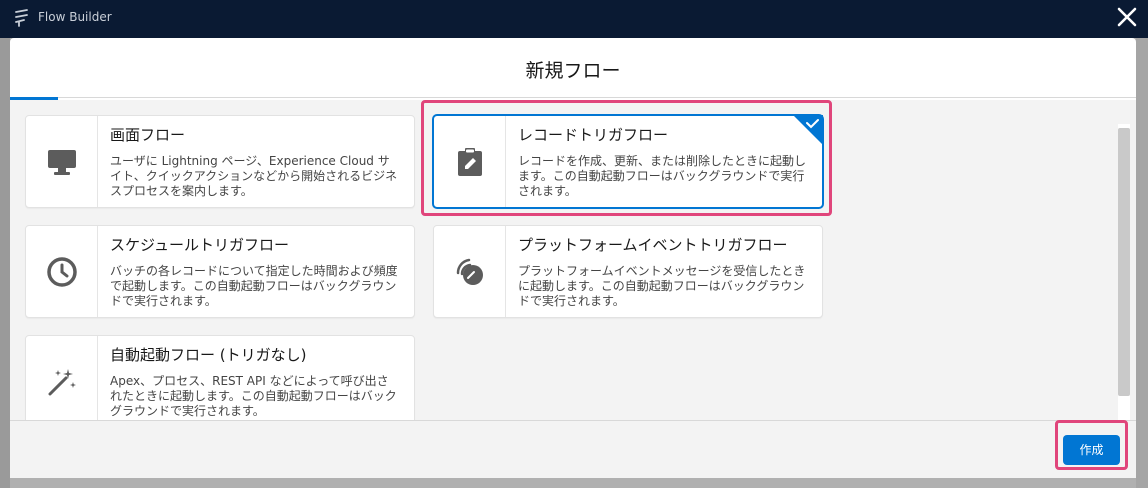 The image size is (1148, 488). I want to click on card-title: 画面フロー, so click(148, 135).